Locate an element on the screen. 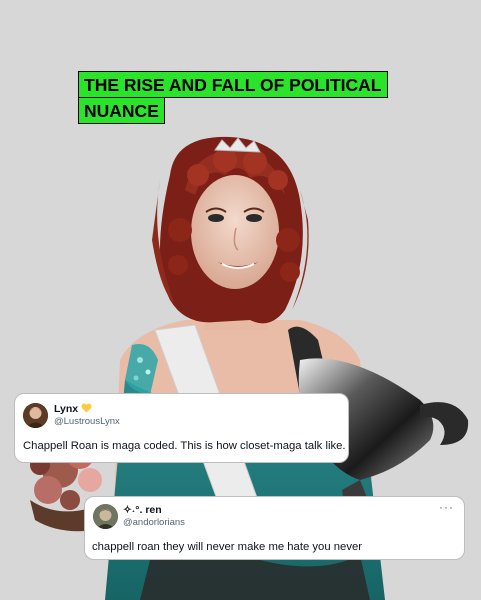 Image resolution: width=481 pixels, height=600 pixels. yellow-heart-icon is located at coordinates (86, 409).